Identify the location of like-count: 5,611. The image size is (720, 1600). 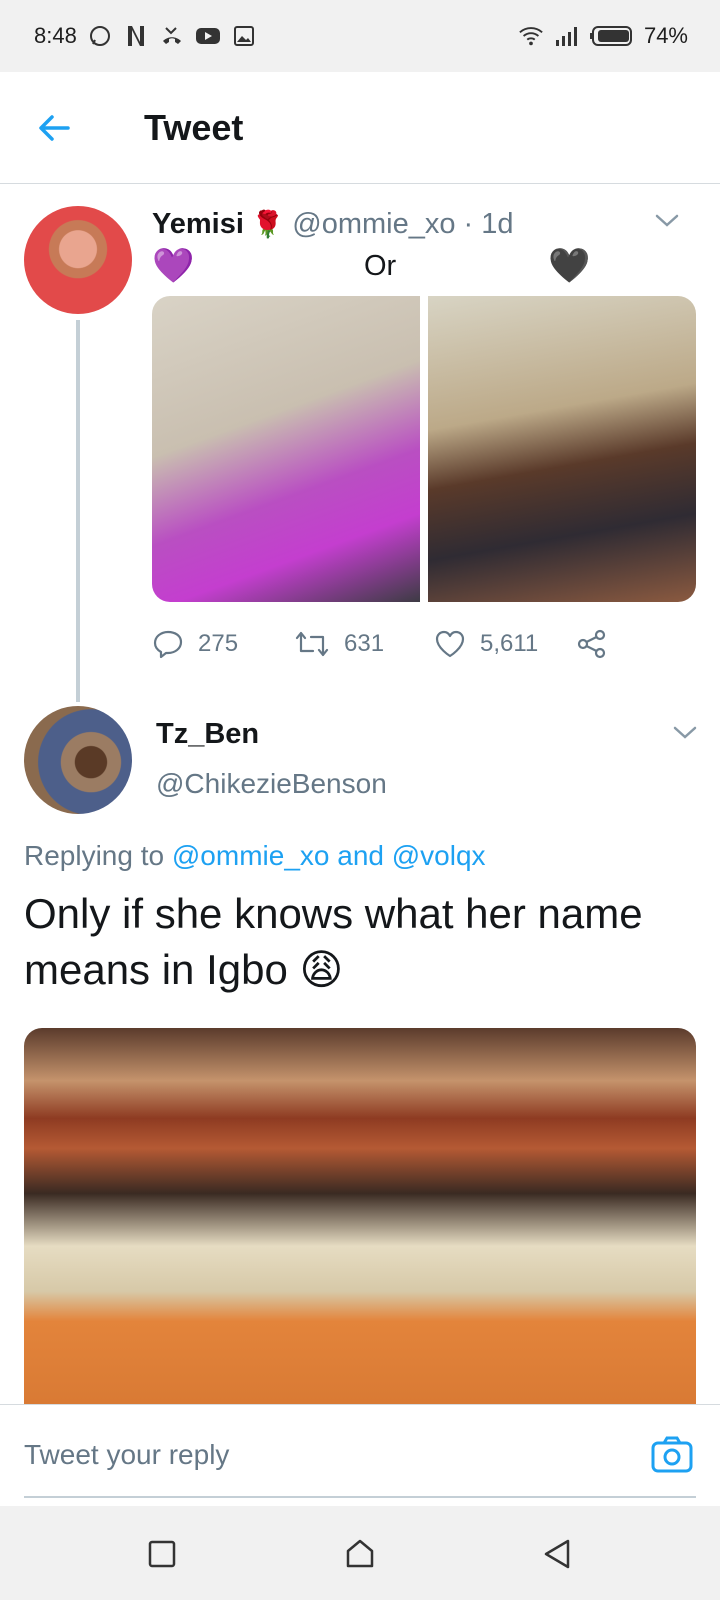
(509, 643).